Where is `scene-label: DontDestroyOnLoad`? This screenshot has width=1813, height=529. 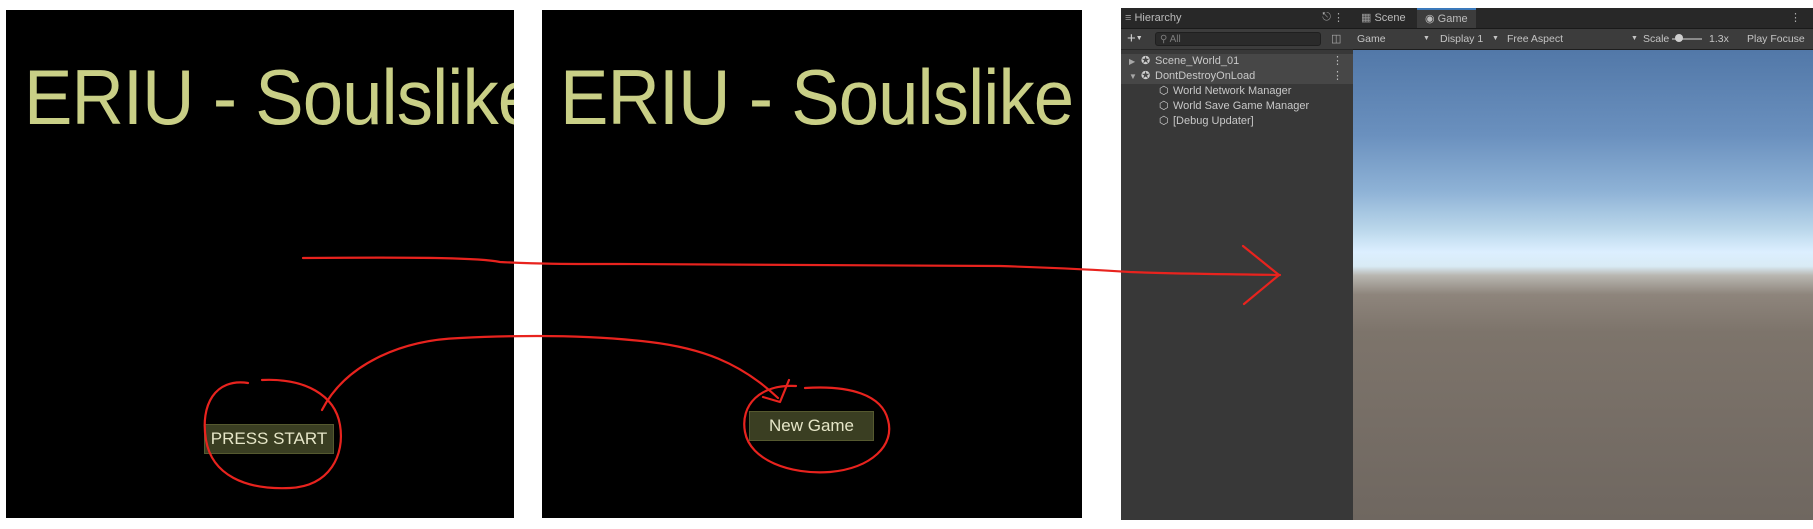
scene-label: DontDestroyOnLoad is located at coordinates (1205, 76).